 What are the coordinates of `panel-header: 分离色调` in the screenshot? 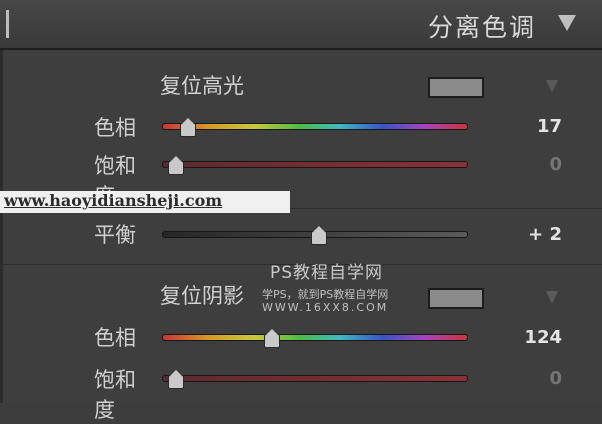 It's located at (301, 25).